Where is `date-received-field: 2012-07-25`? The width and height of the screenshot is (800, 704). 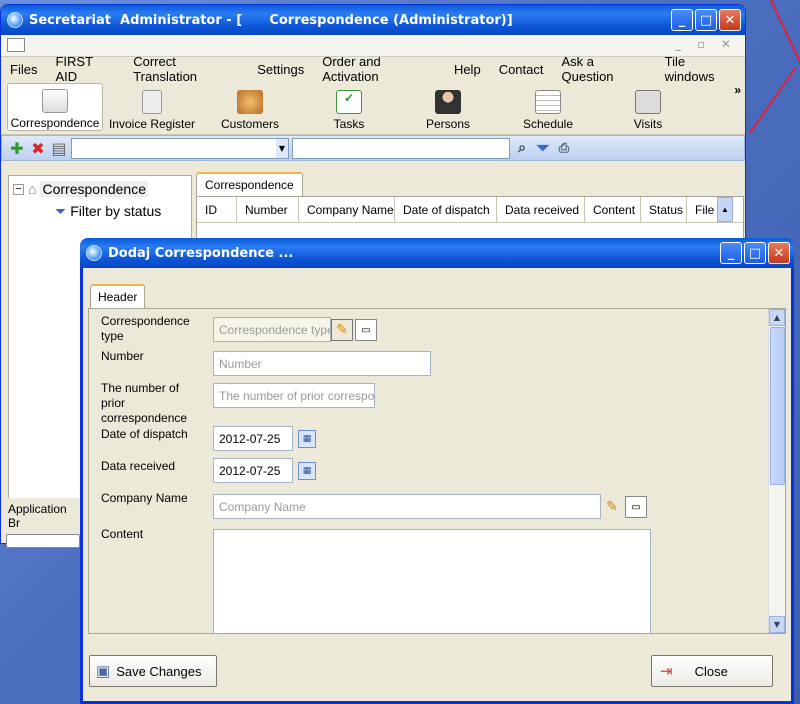 date-received-field: 2012-07-25 is located at coordinates (253, 470).